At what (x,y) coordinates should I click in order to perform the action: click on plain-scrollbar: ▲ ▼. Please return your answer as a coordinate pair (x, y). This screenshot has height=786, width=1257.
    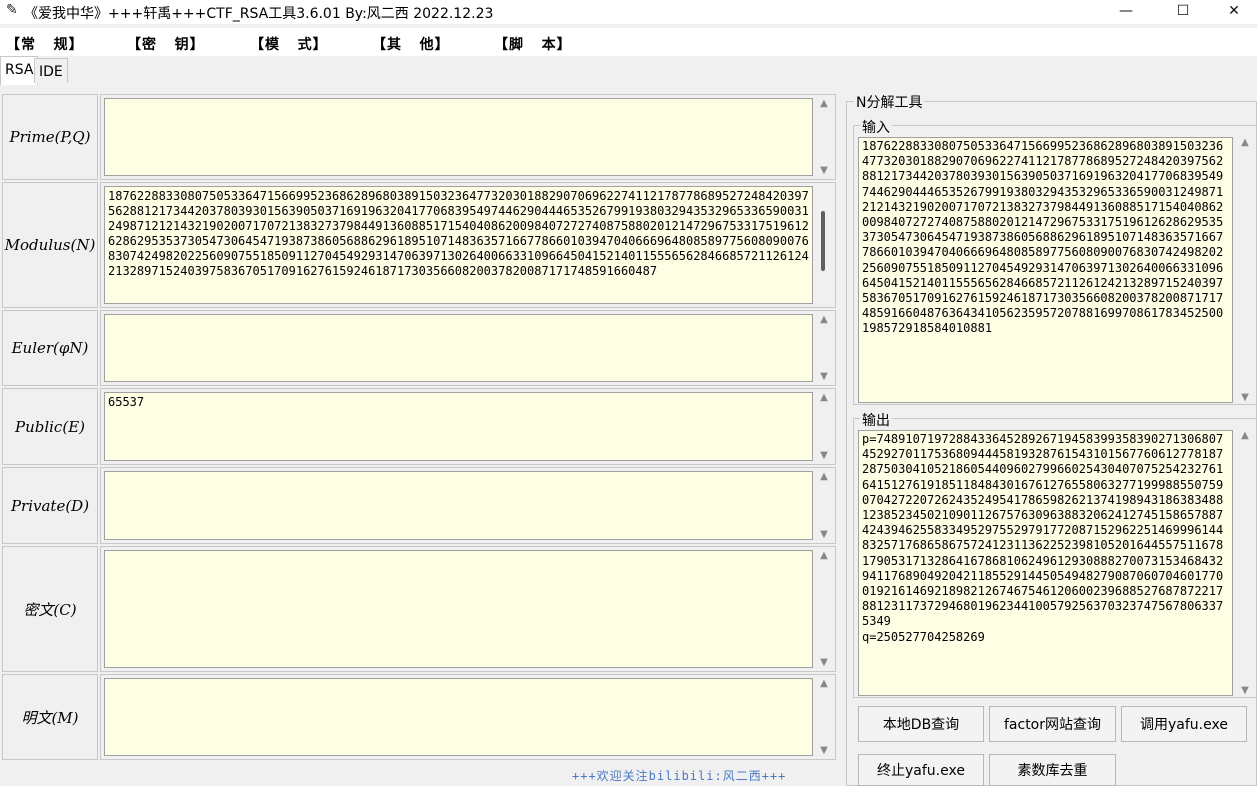
    Looking at the image, I should click on (824, 717).